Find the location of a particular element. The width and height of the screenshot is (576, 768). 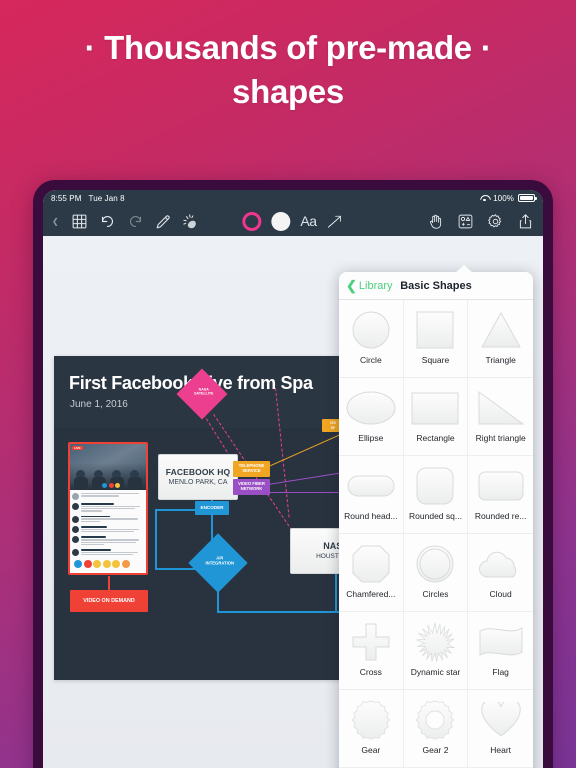

shape-label: Cross is located at coordinates (370, 672).